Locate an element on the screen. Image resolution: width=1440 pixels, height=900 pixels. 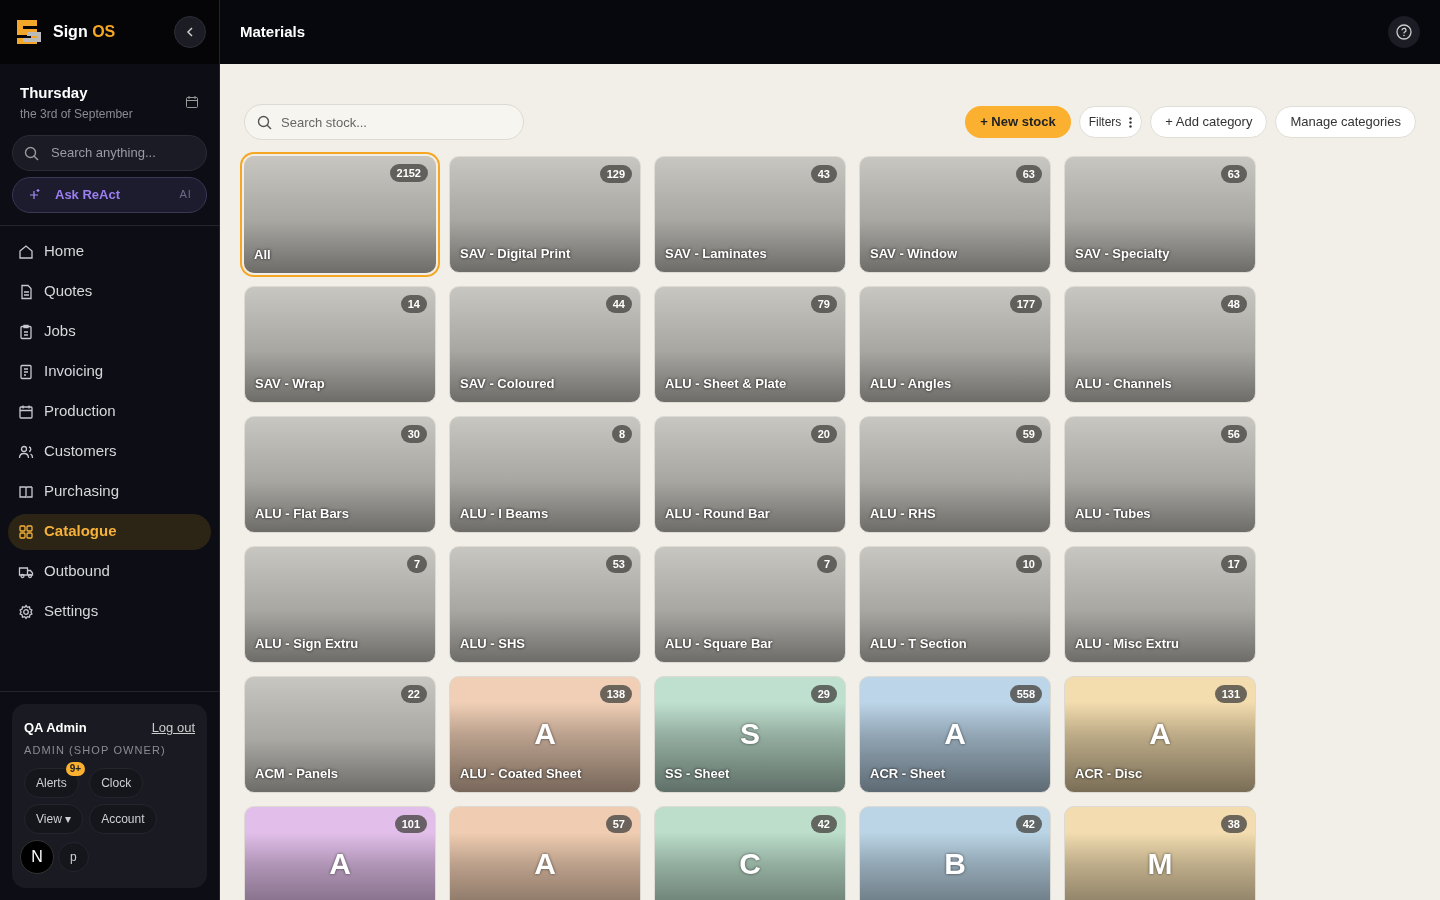
nav-item: Purchasing is located at coordinates (109, 491).